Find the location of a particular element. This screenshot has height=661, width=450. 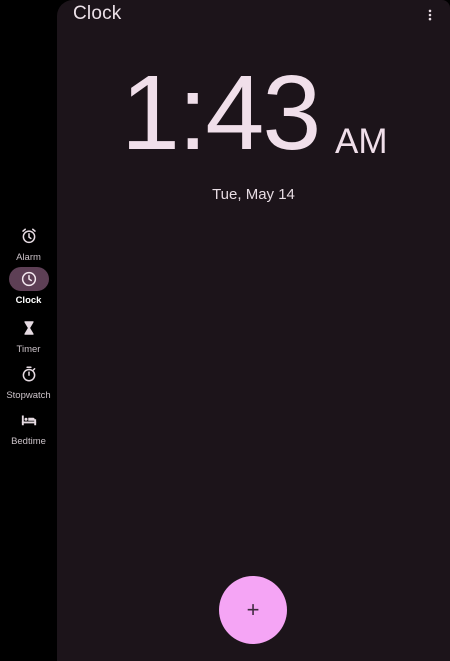

clock-ampm: AM is located at coordinates (361, 141).